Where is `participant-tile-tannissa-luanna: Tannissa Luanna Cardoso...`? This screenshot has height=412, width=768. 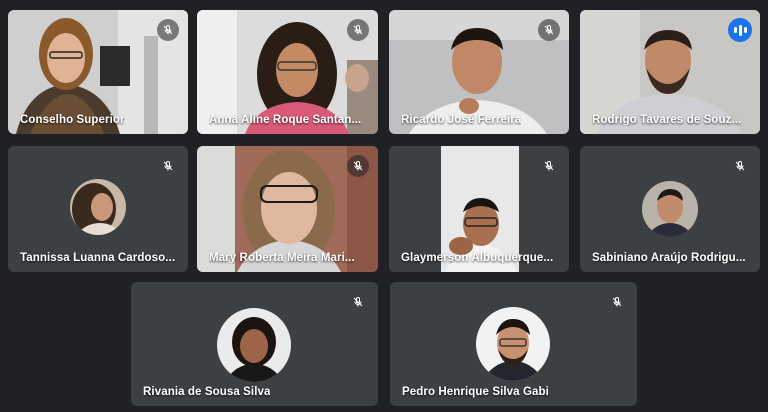
participant-tile-tannissa-luanna: Tannissa Luanna Cardoso... is located at coordinates (98, 209).